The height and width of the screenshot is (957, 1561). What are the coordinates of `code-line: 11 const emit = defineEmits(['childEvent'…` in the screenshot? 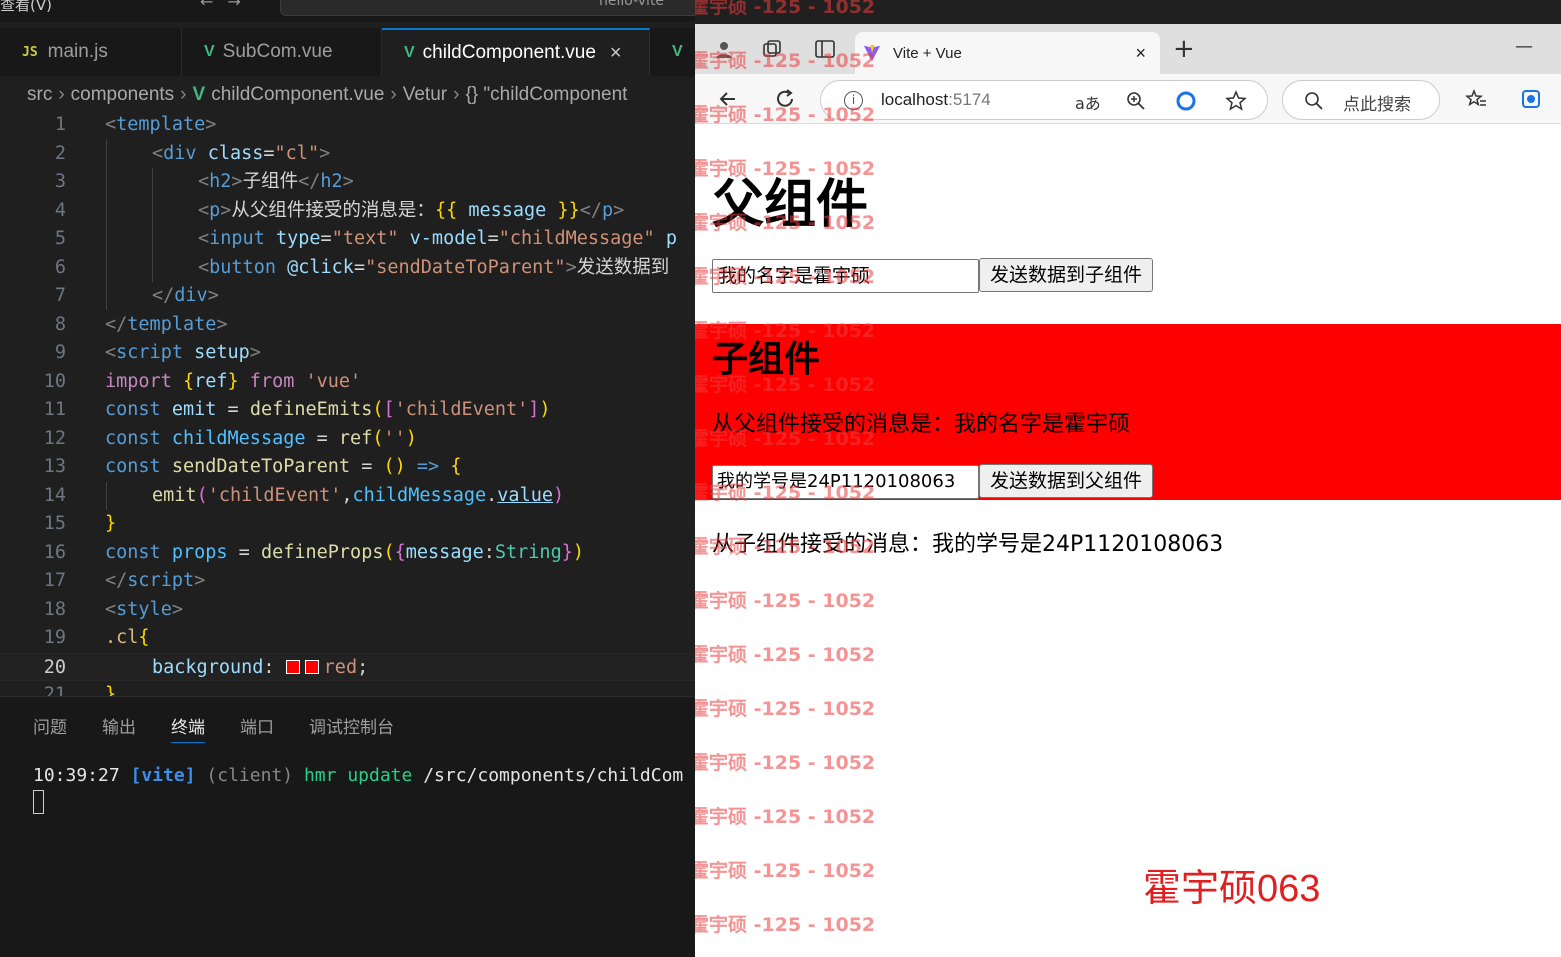 It's located at (297, 409).